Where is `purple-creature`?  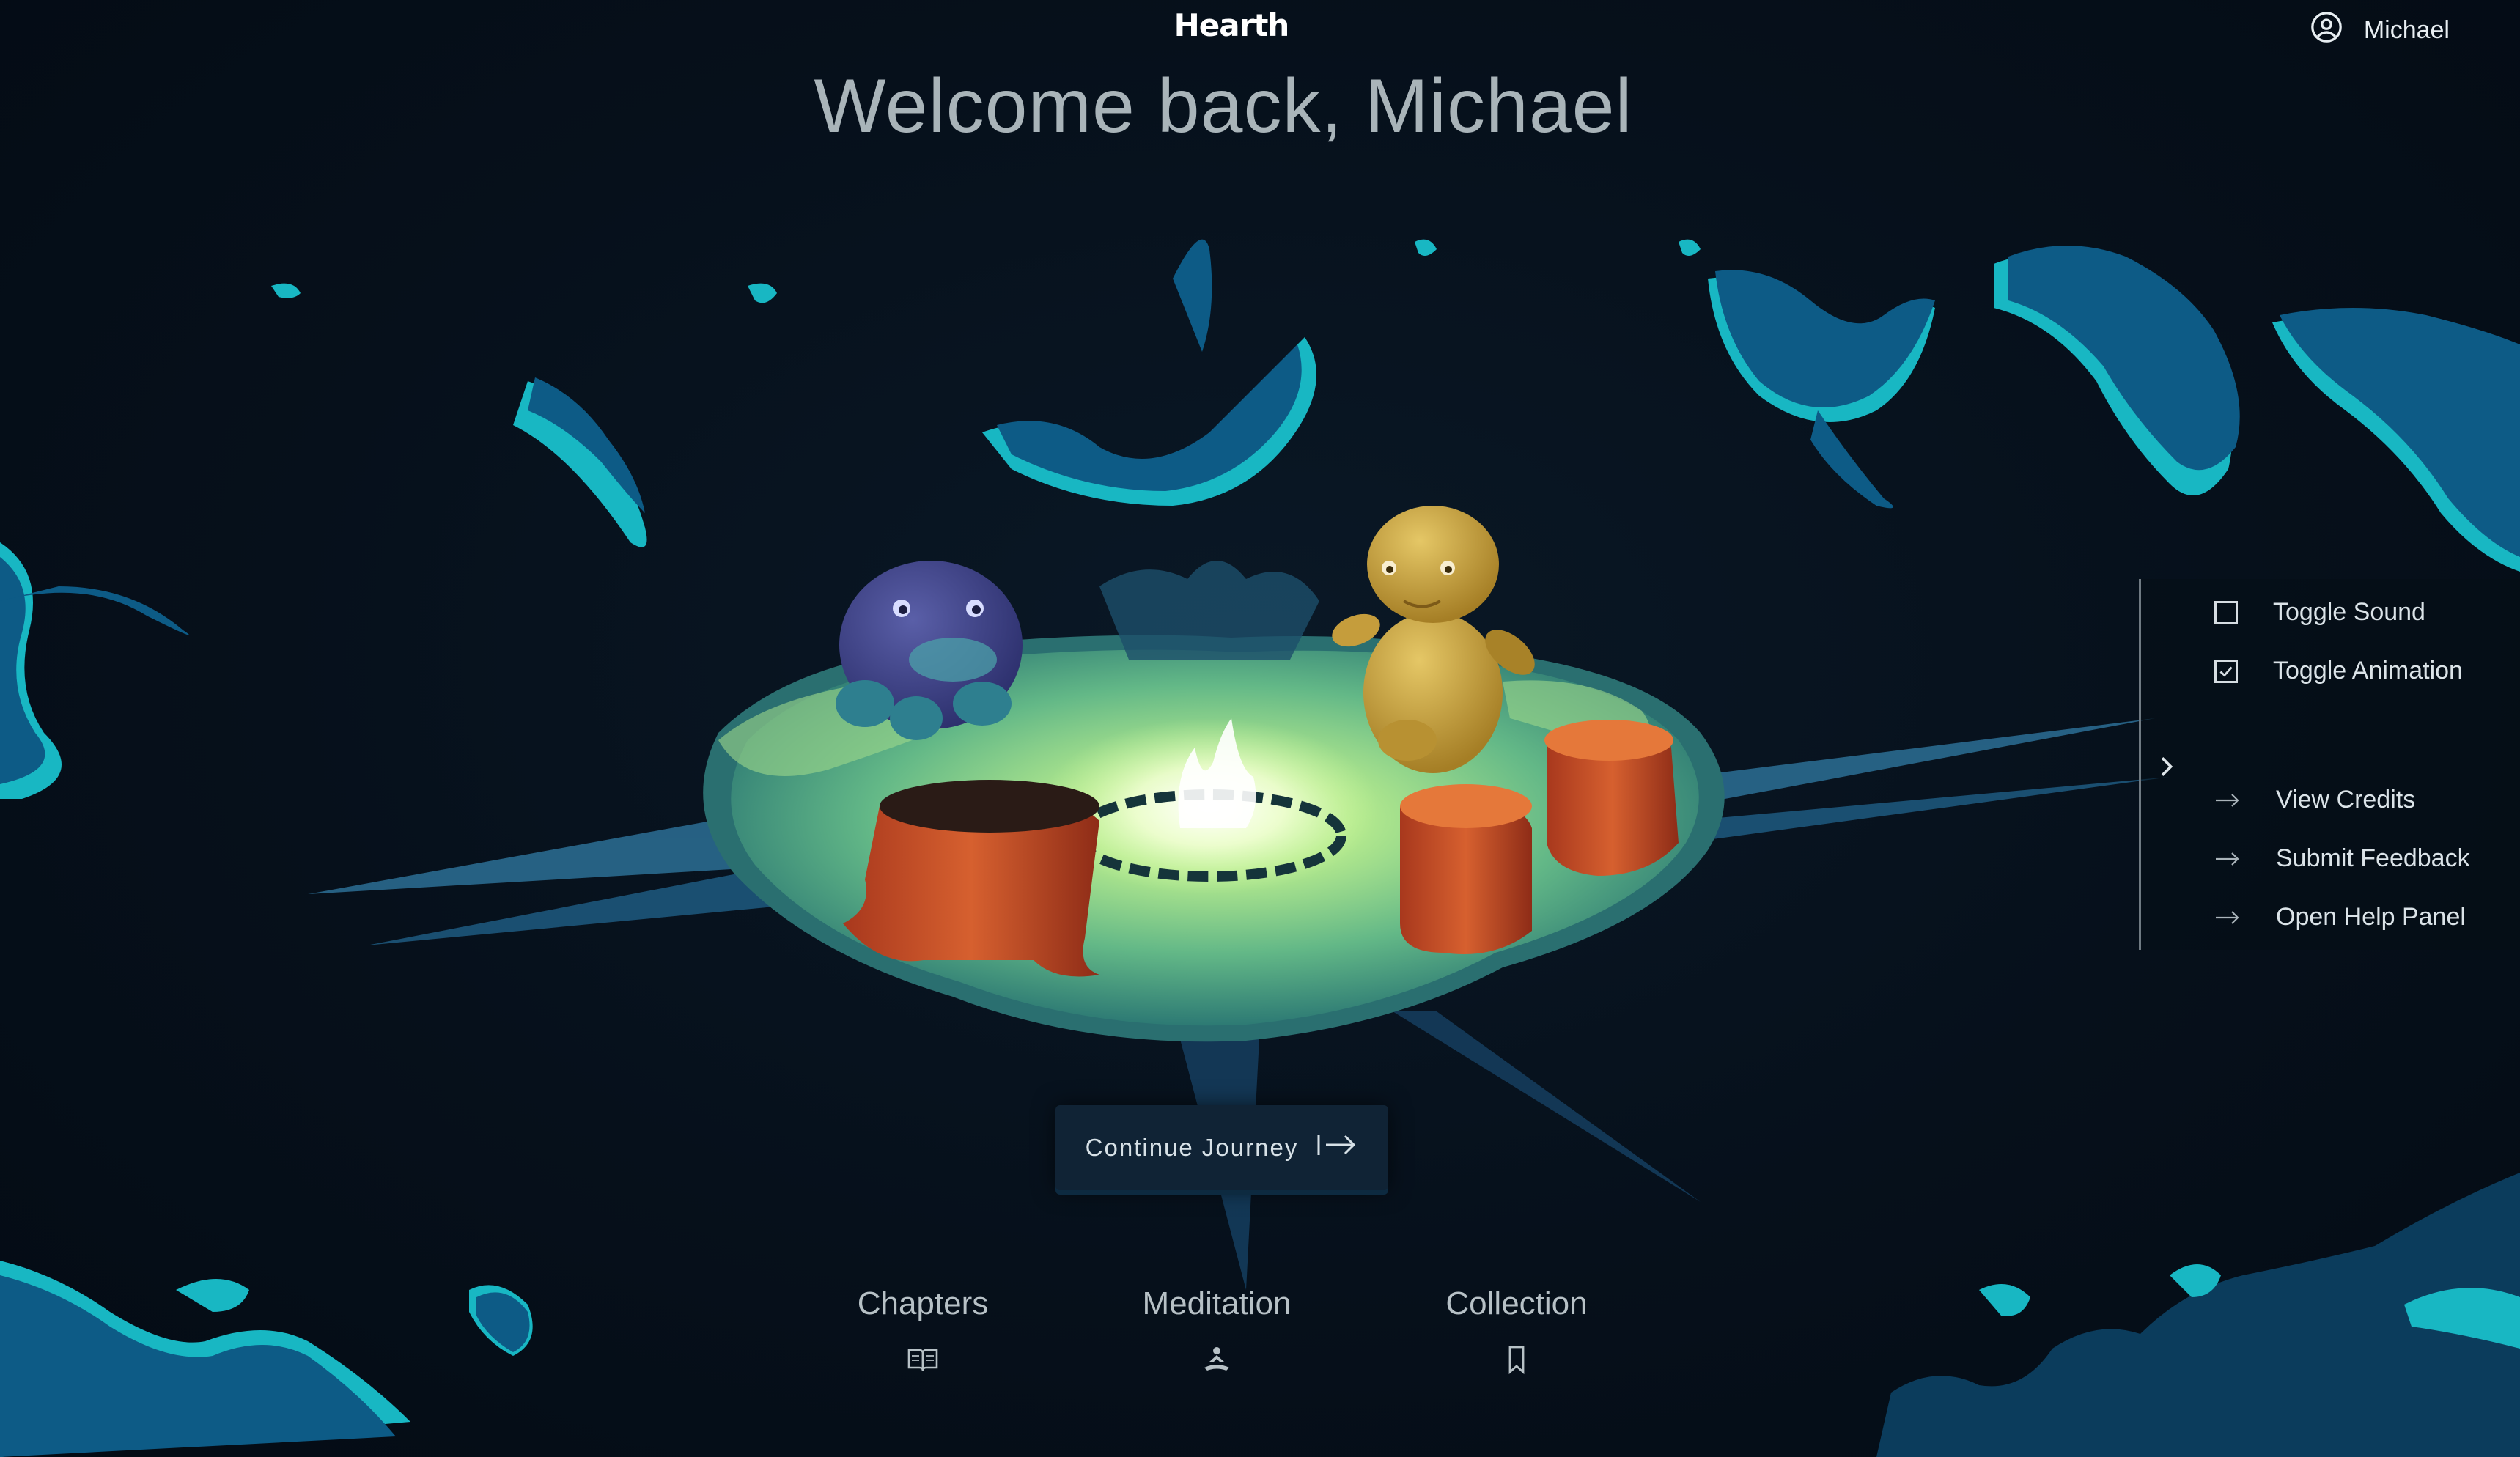 purple-creature is located at coordinates (929, 650).